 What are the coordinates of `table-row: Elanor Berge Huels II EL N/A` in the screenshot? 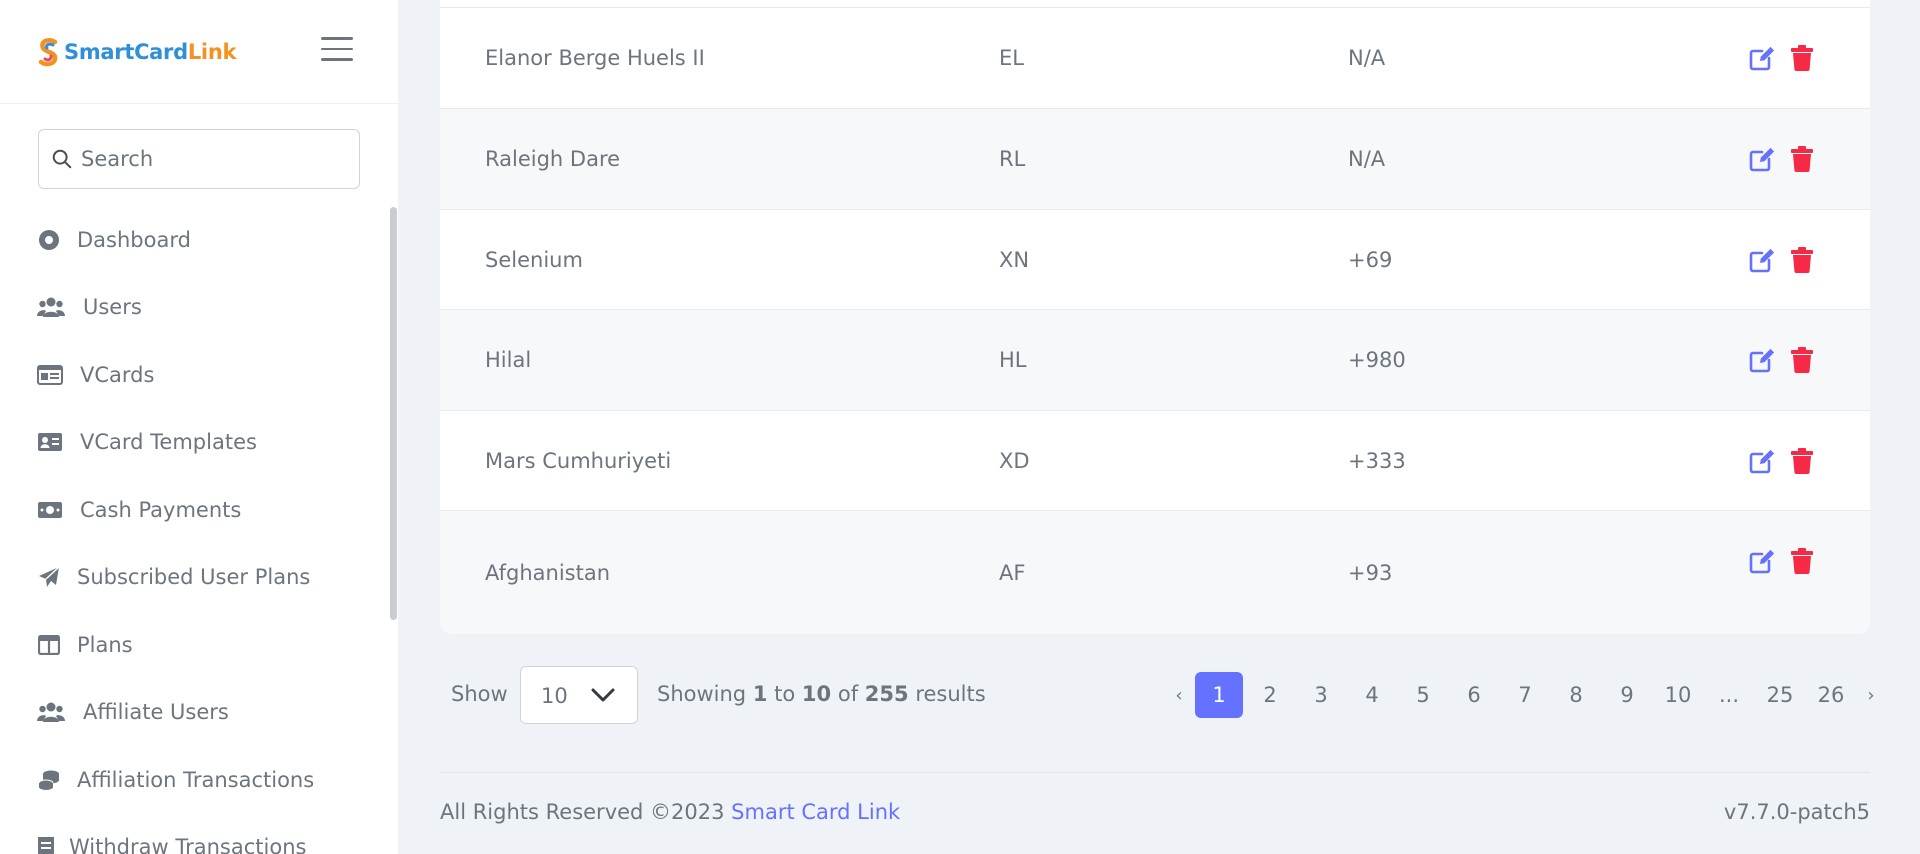 It's located at (1155, 58).